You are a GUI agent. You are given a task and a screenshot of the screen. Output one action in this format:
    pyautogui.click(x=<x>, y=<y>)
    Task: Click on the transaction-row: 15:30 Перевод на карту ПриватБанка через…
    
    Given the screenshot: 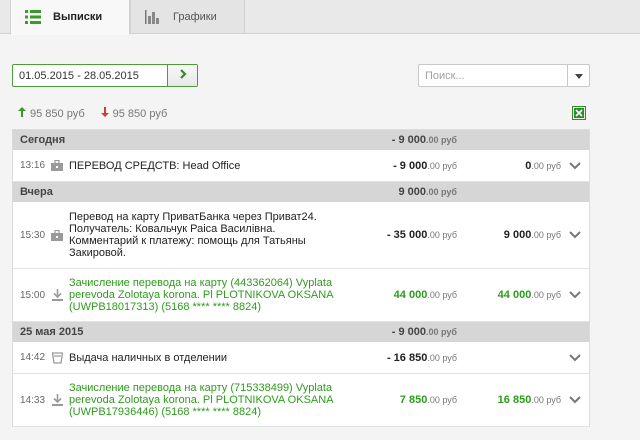 What is the action you would take?
    pyautogui.click(x=301, y=235)
    